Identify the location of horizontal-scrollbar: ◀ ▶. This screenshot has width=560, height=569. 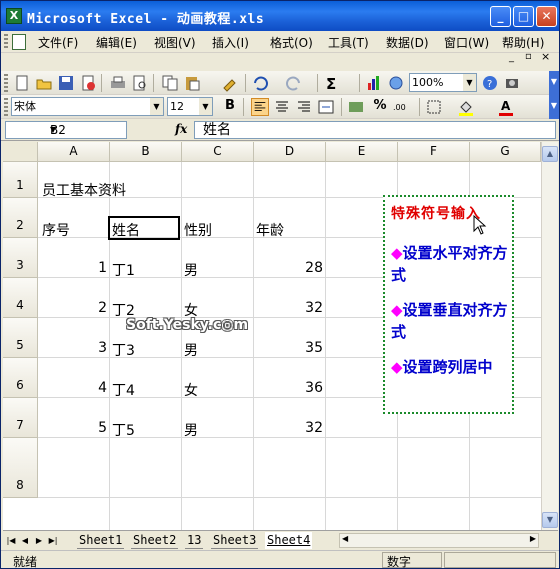
(439, 540).